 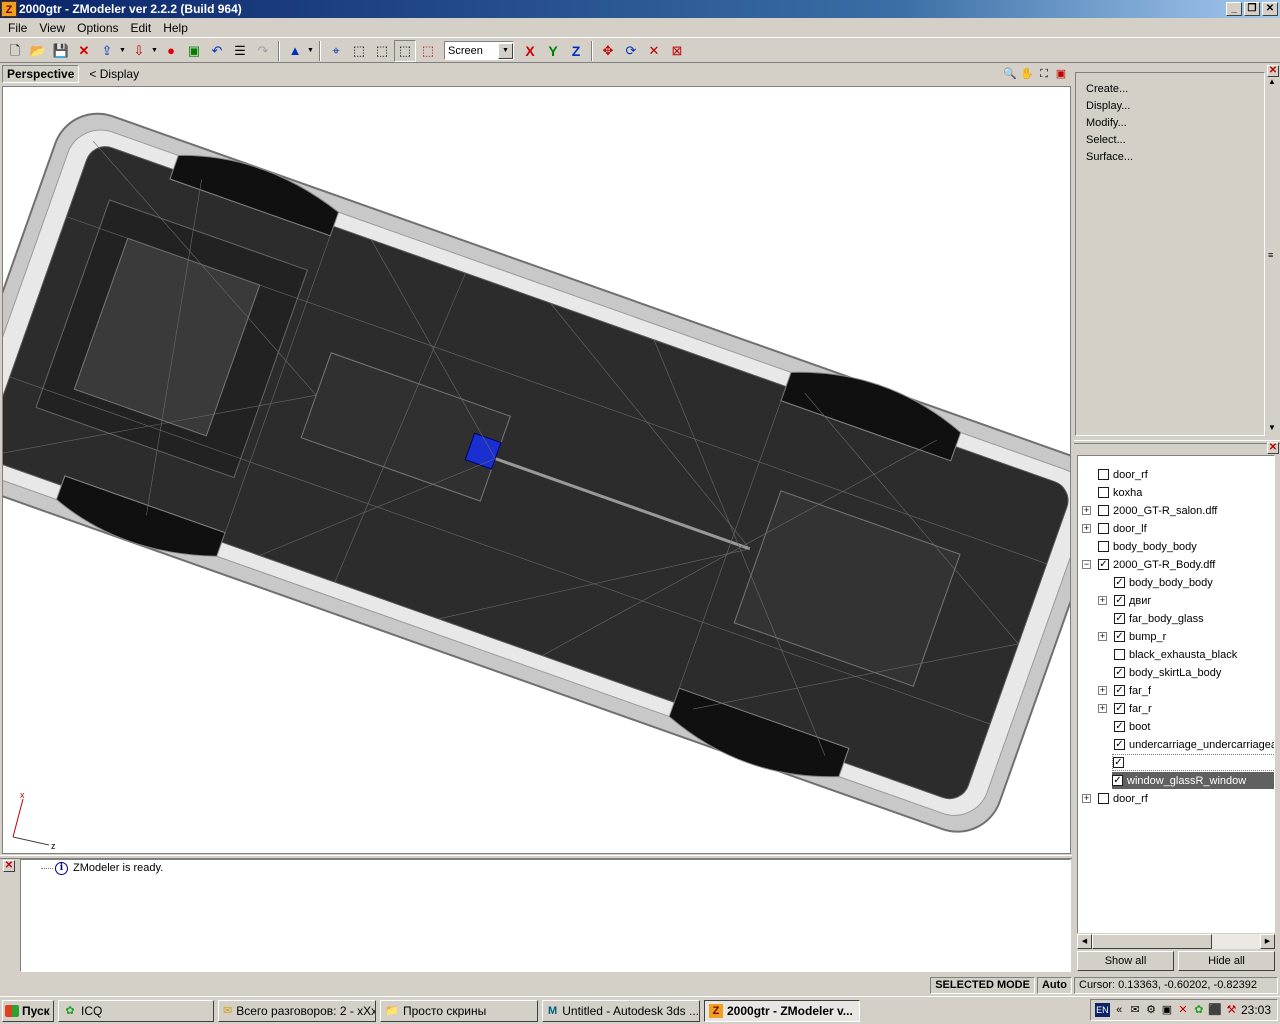 What do you see at coordinates (1252, 9) in the screenshot?
I see `restore-button: ❐` at bounding box center [1252, 9].